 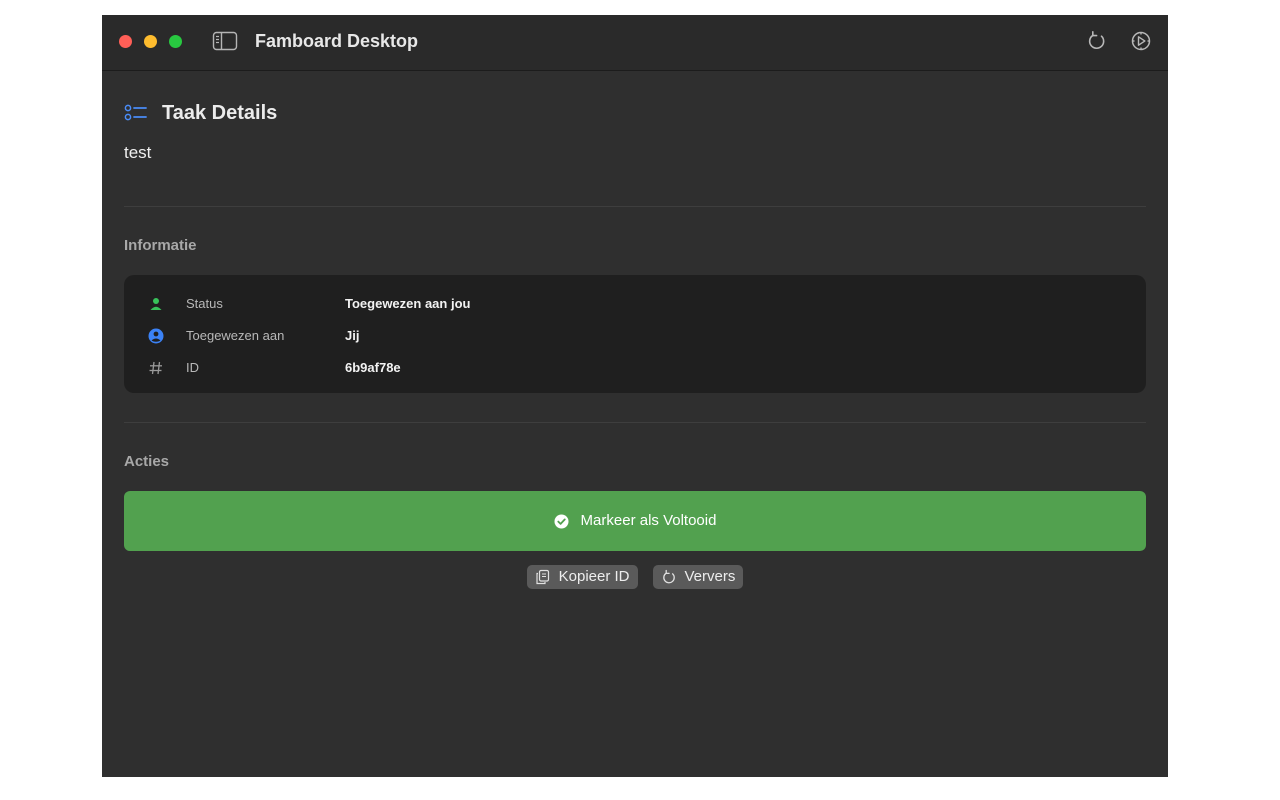 I want to click on info-row-assigned: Toegewezen aan Jij, so click(x=635, y=336).